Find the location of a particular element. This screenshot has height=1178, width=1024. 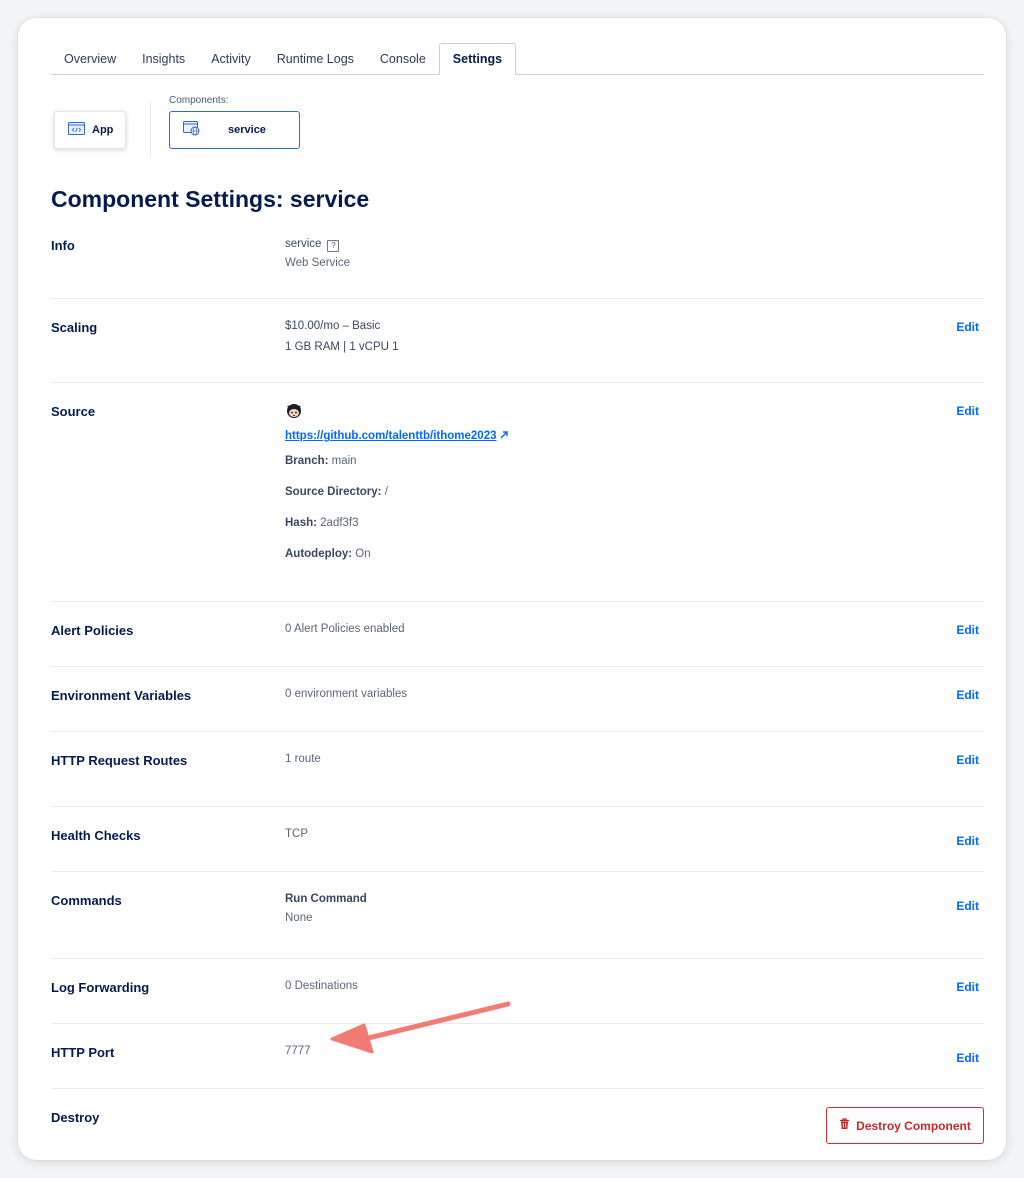

scaling-edit-button: Edit is located at coordinates (967, 327).